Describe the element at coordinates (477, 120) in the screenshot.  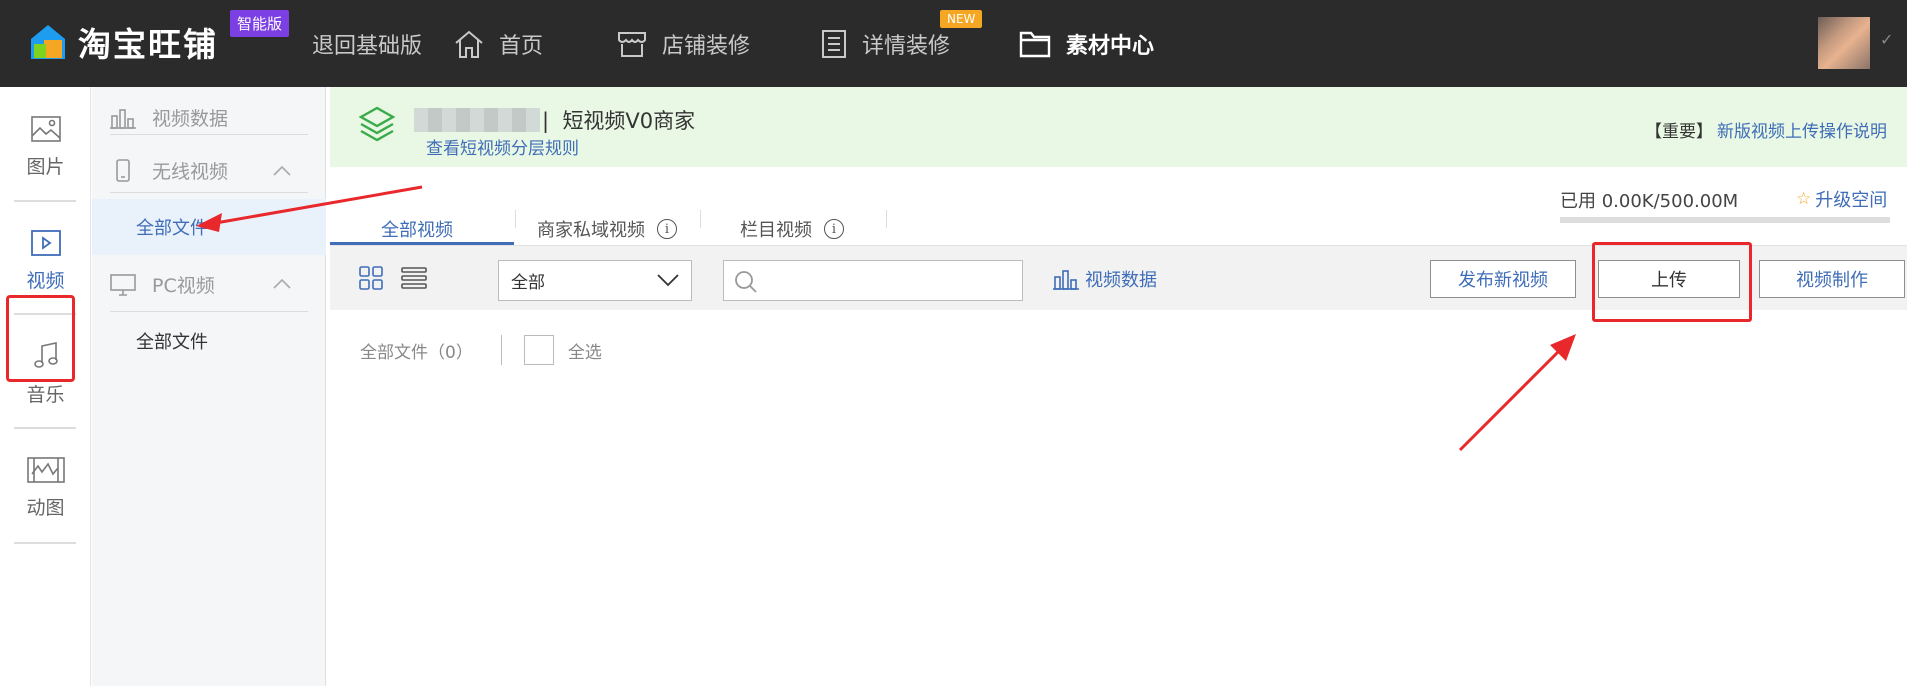
I see `shop-name-redacted` at that location.